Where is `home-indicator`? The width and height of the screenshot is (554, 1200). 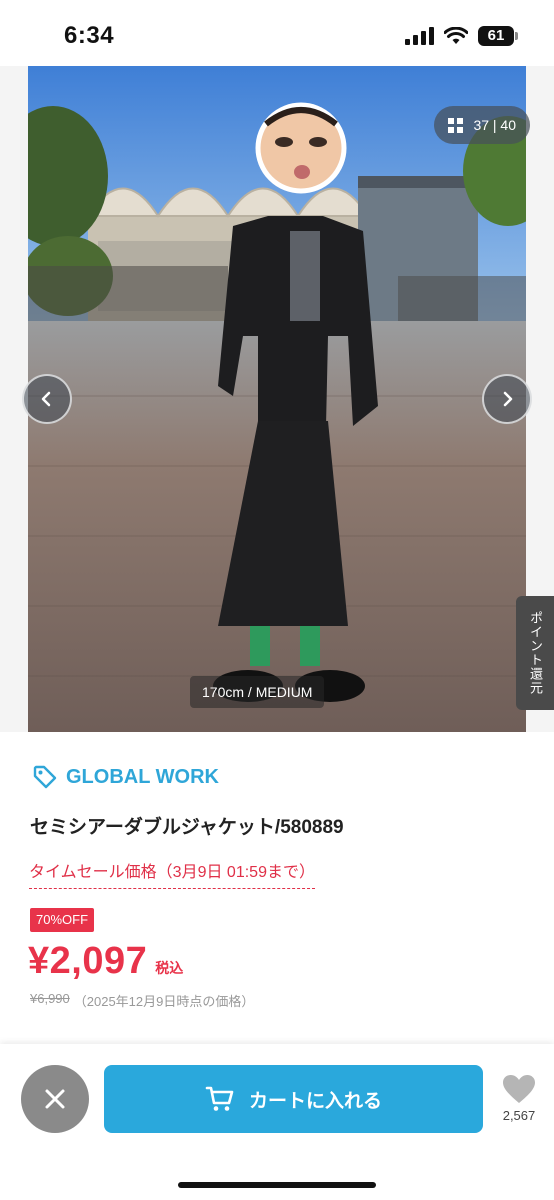
home-indicator is located at coordinates (277, 1185).